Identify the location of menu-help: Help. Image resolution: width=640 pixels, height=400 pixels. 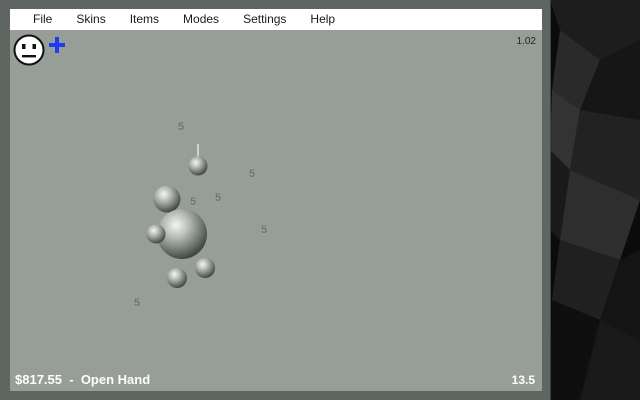
(322, 19).